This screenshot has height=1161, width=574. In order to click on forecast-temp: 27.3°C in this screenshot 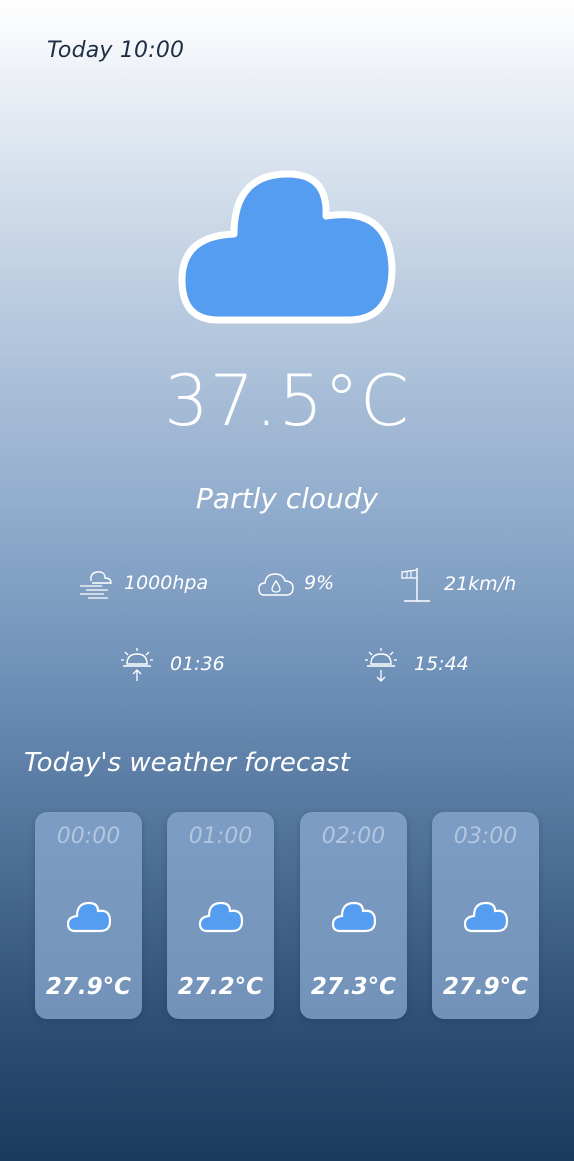, I will do `click(353, 987)`.